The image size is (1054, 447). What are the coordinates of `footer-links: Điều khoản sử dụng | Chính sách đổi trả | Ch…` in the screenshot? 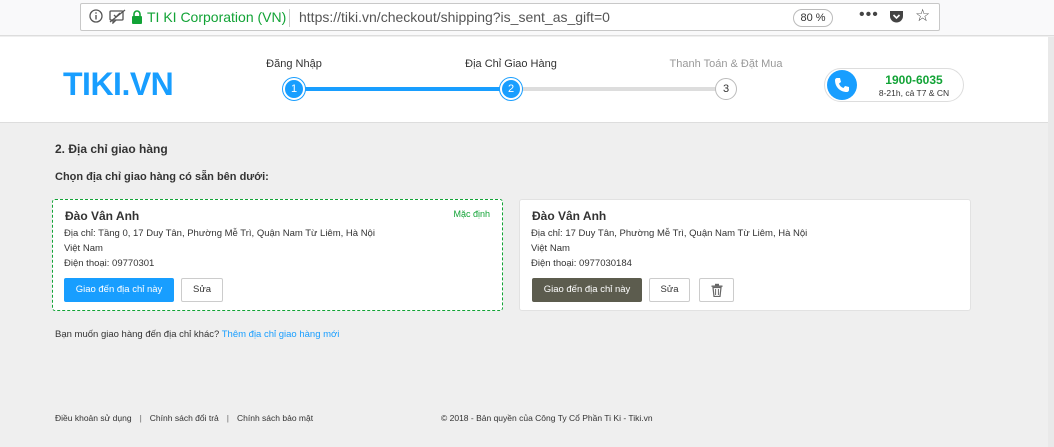 It's located at (184, 418).